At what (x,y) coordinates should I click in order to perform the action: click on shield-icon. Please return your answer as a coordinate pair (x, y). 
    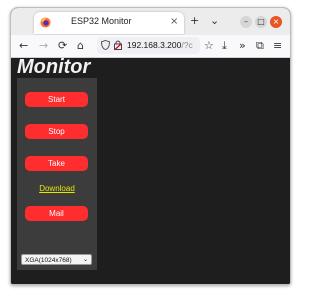
    Looking at the image, I should click on (105, 45).